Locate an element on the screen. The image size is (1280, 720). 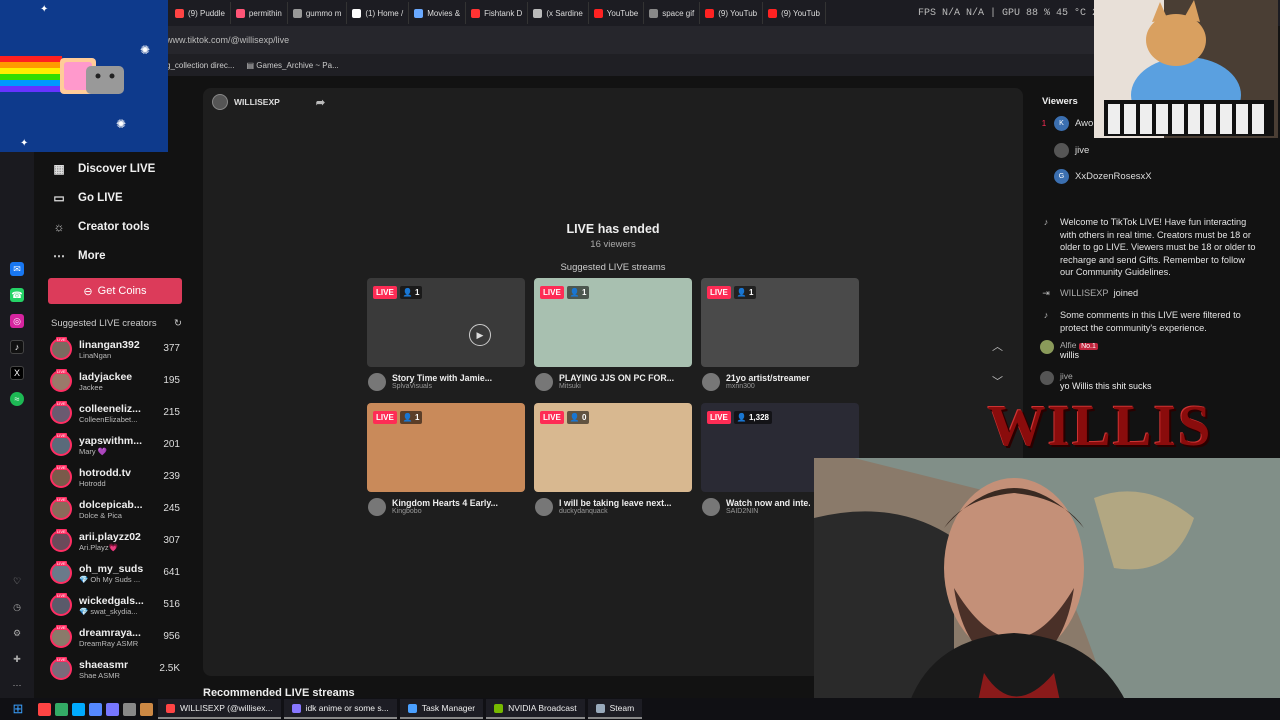
stream-card: LIVE 👤 1 Kingdom Hearts 4 Early... Kingbobo is located at coordinates (446, 459).